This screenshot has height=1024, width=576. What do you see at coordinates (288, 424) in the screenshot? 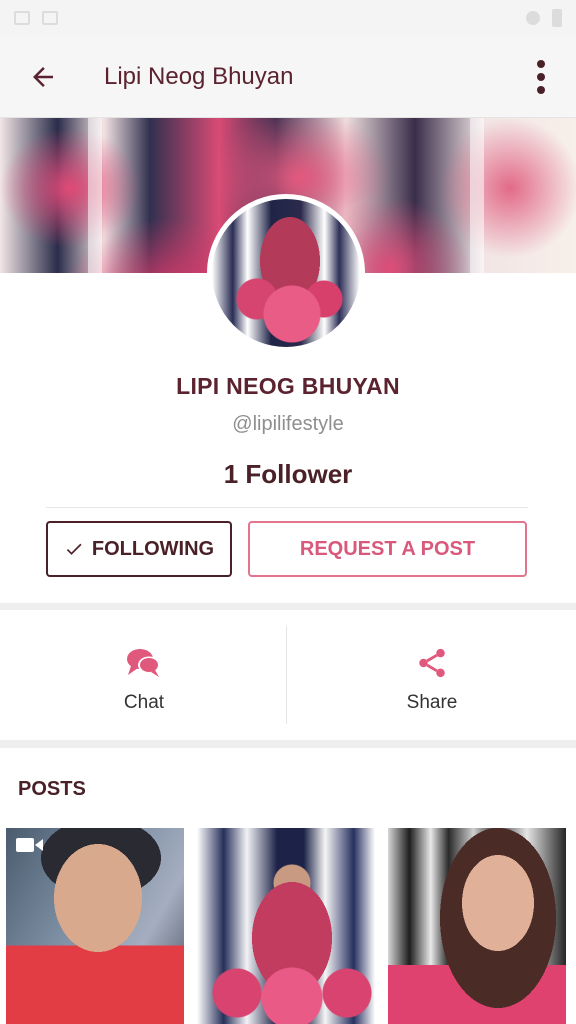
I see `profile-handle: @lipilifestyle` at bounding box center [288, 424].